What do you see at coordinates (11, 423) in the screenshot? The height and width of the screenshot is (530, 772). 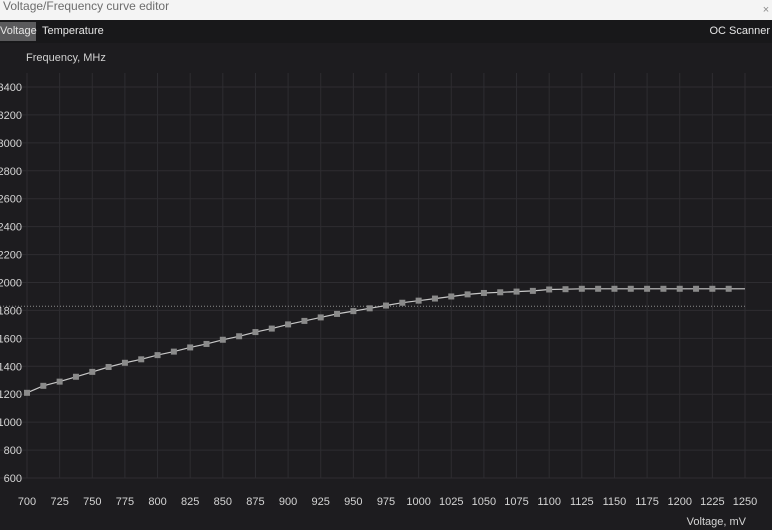 I see `y-tick-label: 1000` at bounding box center [11, 423].